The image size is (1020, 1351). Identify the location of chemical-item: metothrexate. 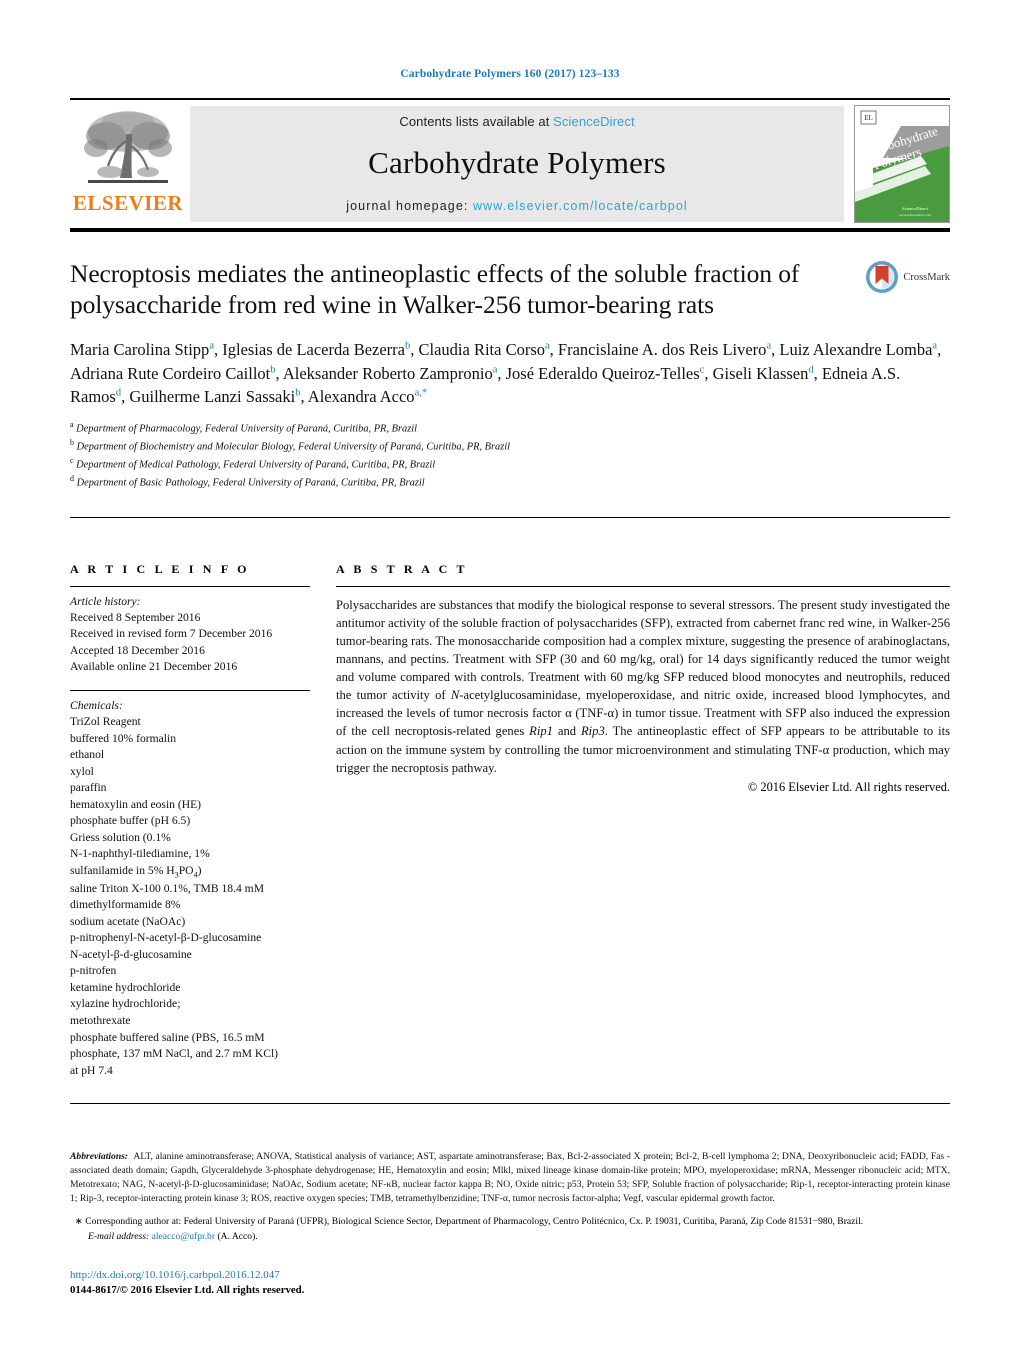
(100, 1020).